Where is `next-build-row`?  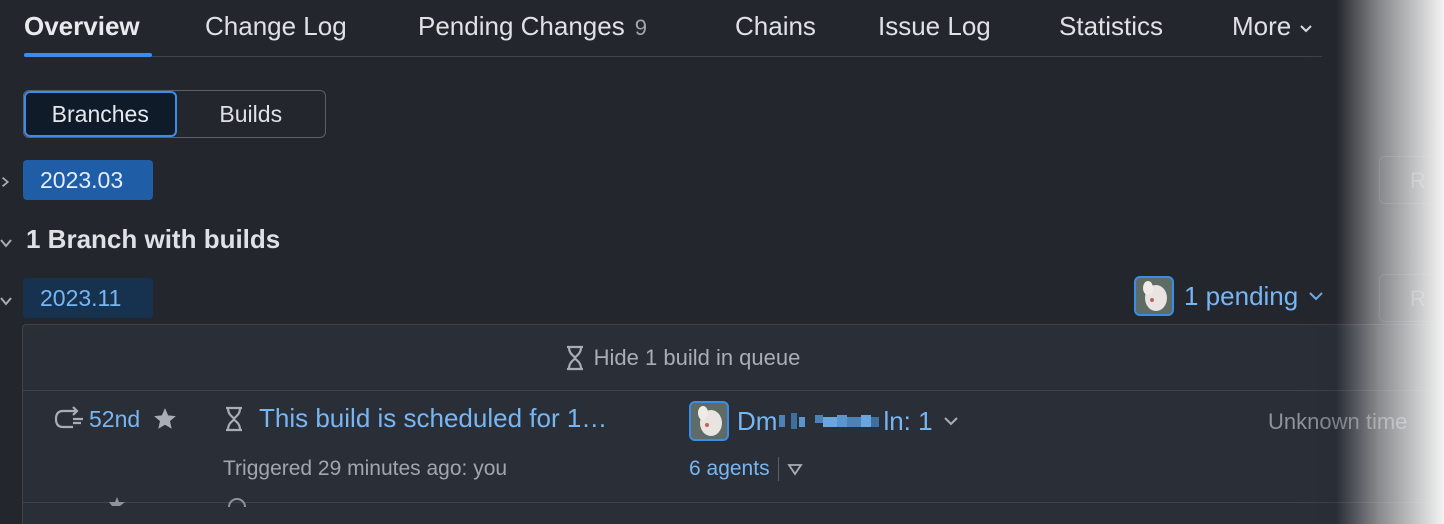 next-build-row is located at coordinates (733, 510).